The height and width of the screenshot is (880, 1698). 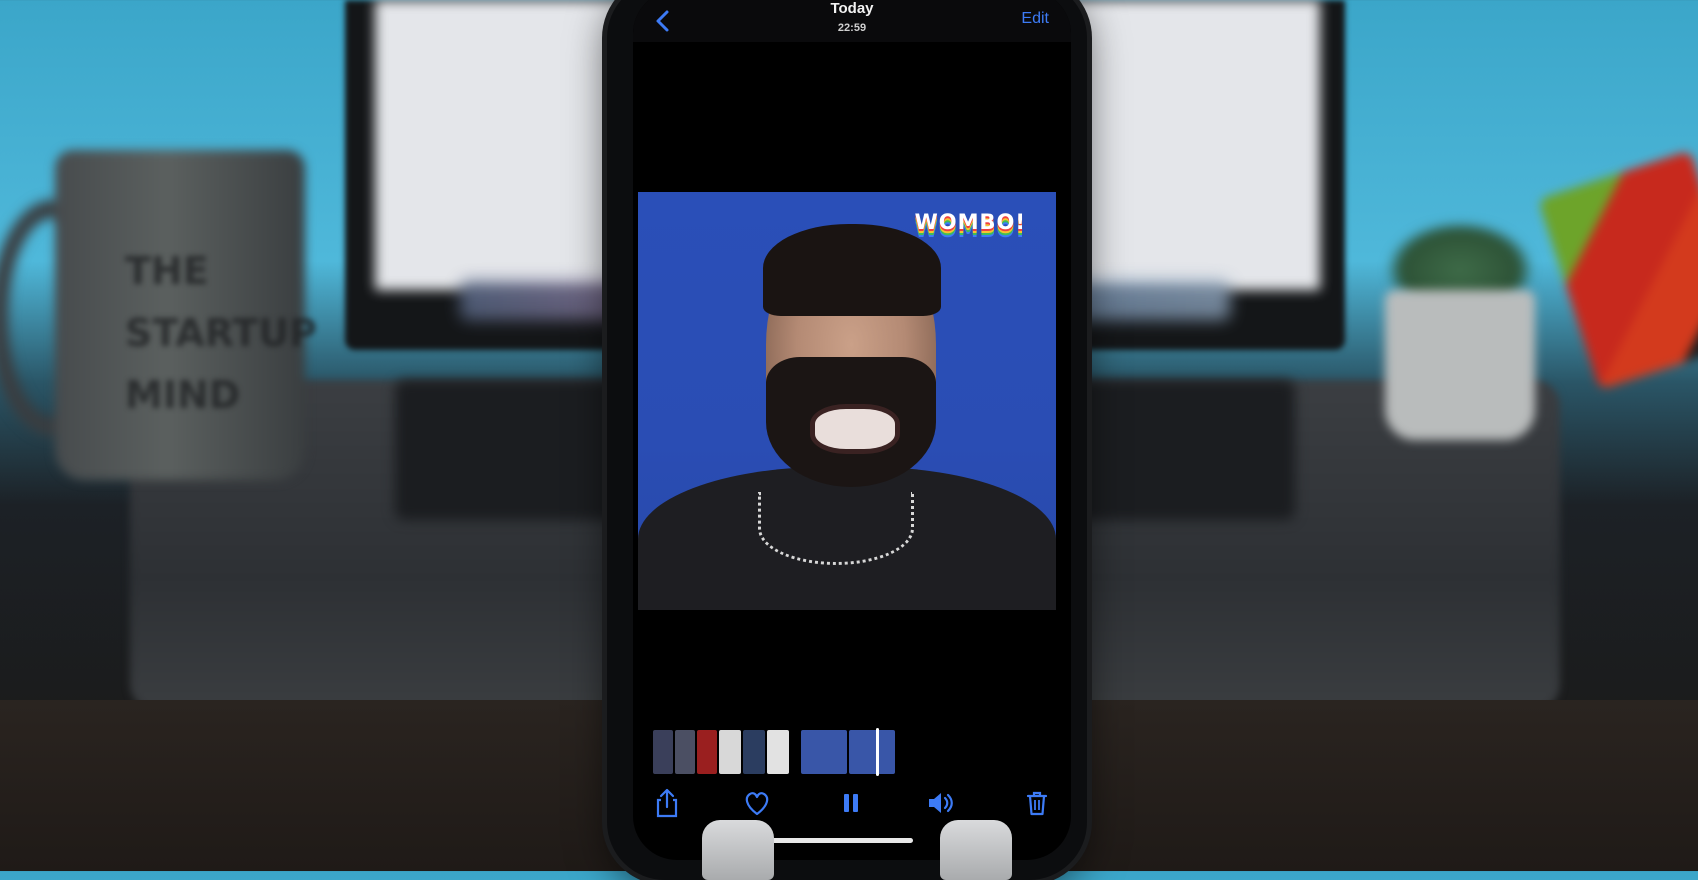 What do you see at coordinates (1618, 270) in the screenshot?
I see `rubiks-cube` at bounding box center [1618, 270].